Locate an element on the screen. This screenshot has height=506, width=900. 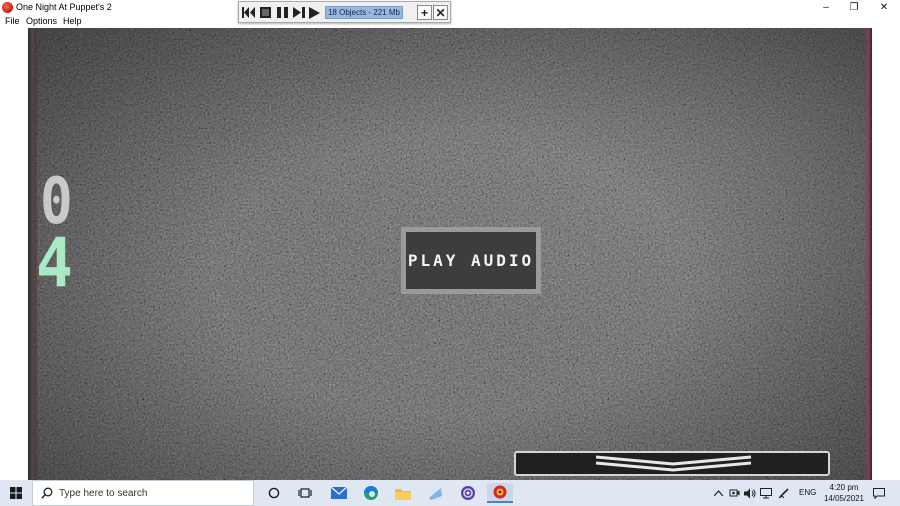
step-forward-icon is located at coordinates (298, 12).